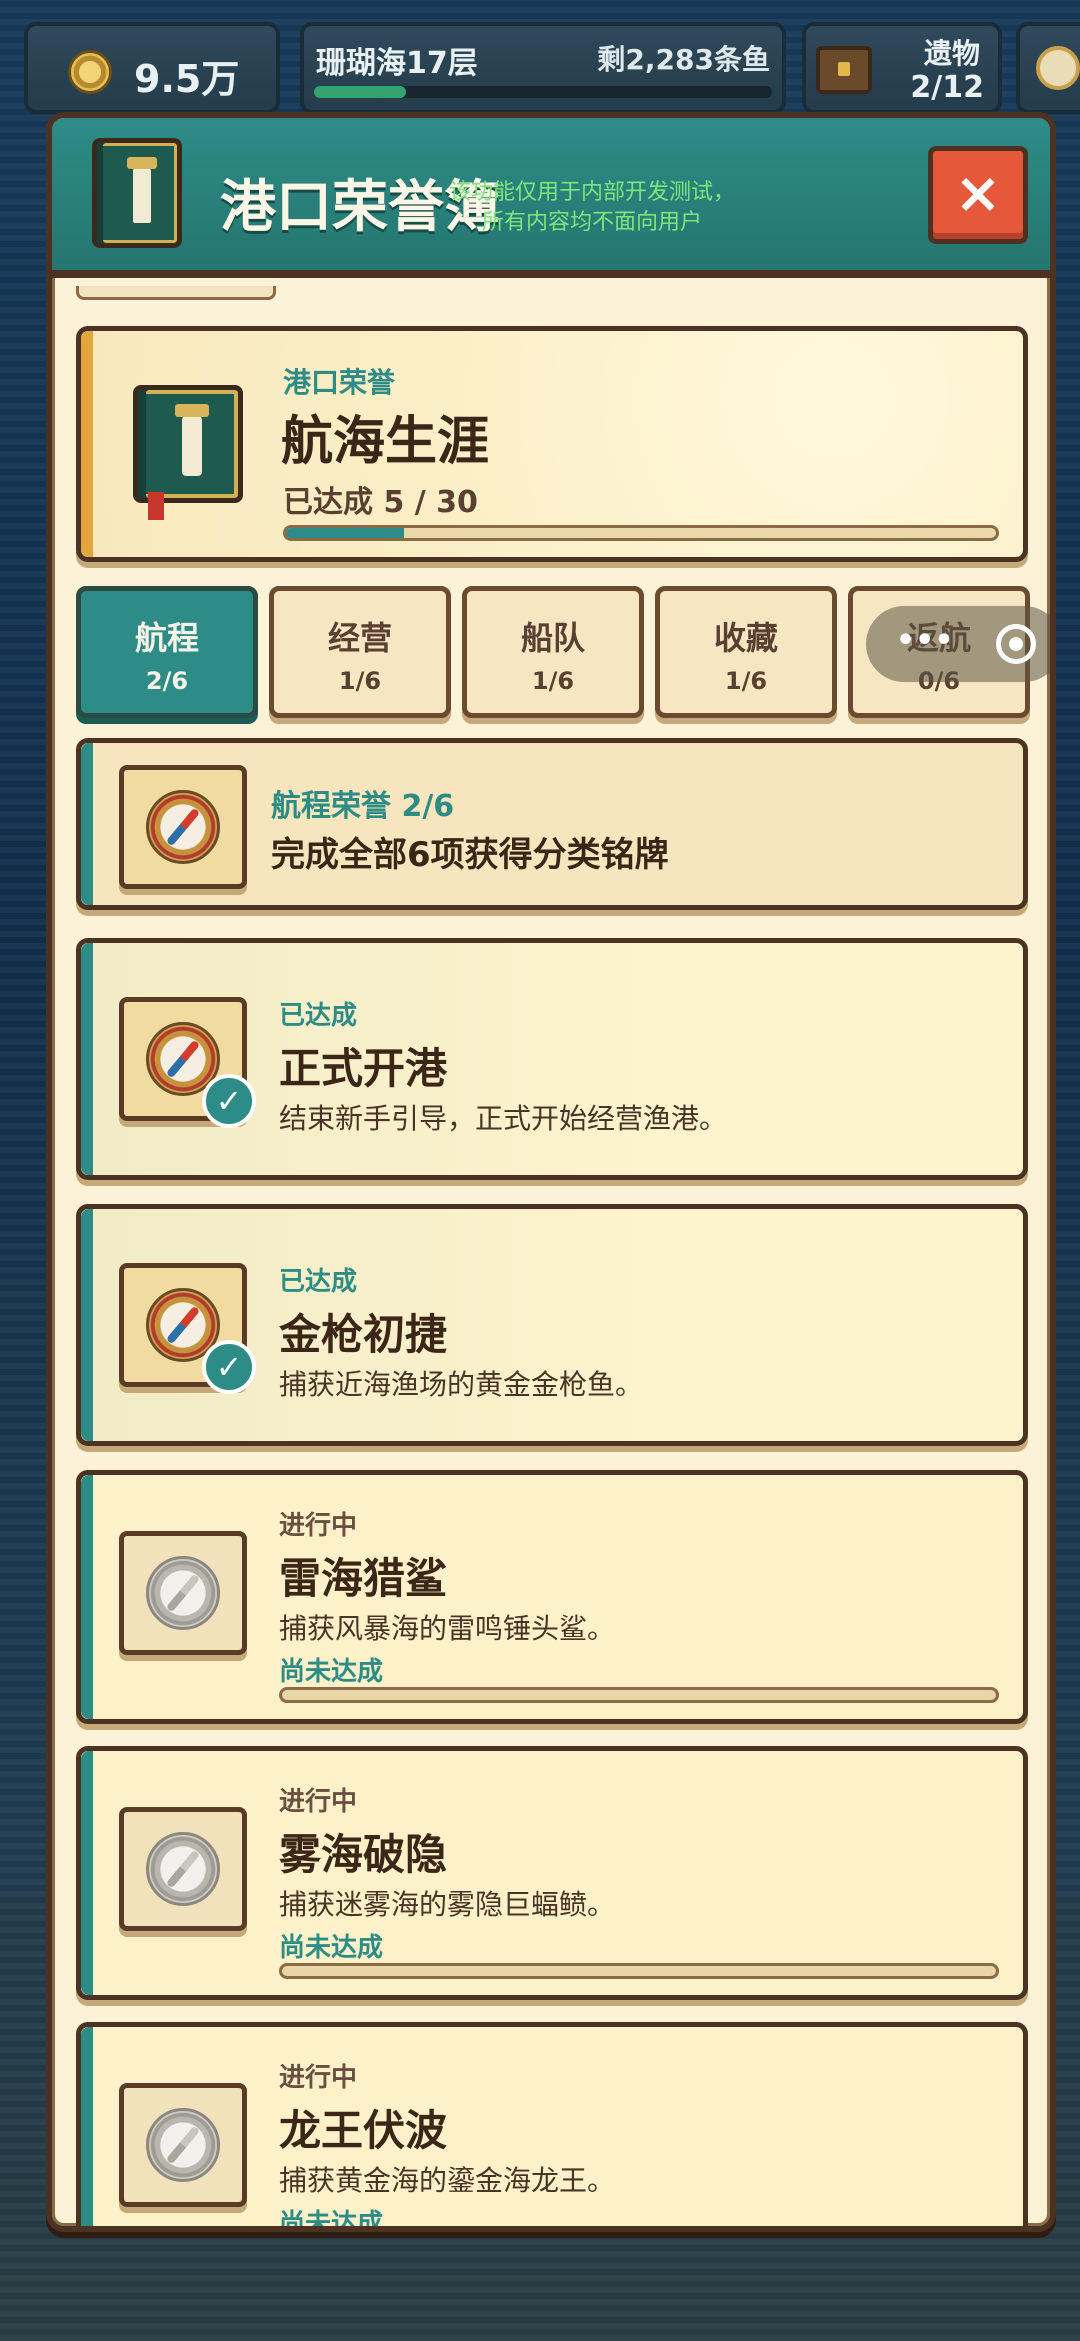 Image resolution: width=1080 pixels, height=2341 pixels. Describe the element at coordinates (363, 1334) in the screenshot. I see `achievement-title: 金枪初捷` at that location.